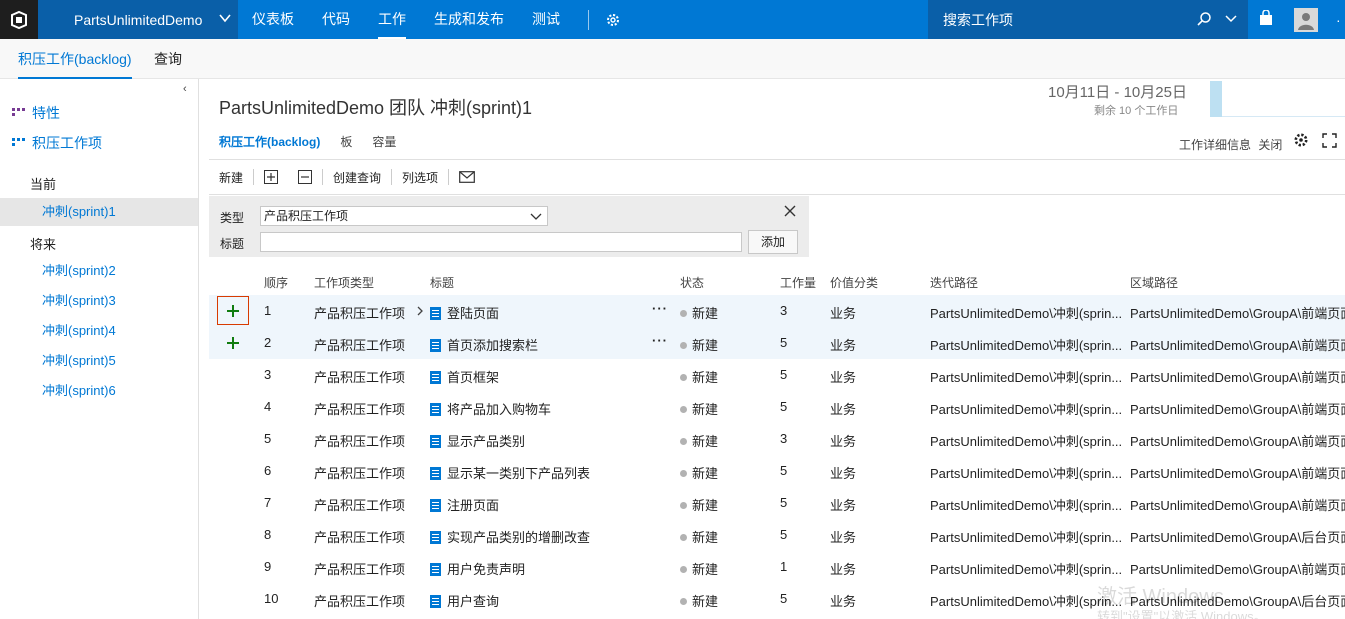  I want to click on row-title-link: 首页添加搜索栏, so click(484, 344).